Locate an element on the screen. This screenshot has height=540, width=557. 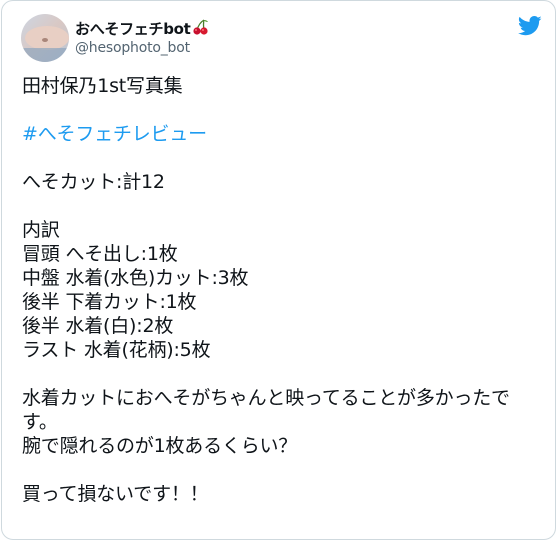
tweet-header: おへそフェチbot @hesophoto_bot is located at coordinates (115, 38).